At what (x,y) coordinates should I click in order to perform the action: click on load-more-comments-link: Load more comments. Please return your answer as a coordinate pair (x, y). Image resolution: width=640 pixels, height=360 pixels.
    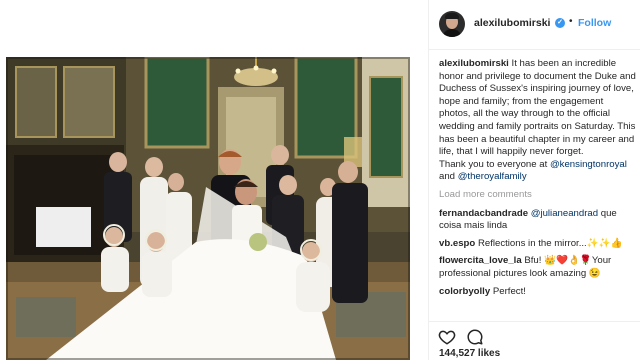
    Looking at the image, I should click on (538, 195).